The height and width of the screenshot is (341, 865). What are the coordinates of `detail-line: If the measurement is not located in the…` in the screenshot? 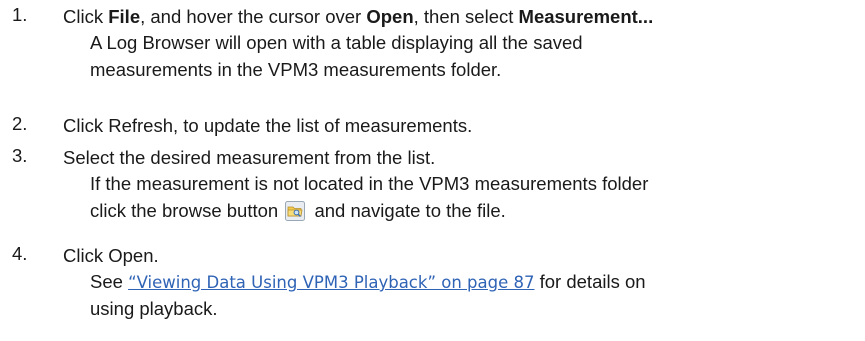 It's located at (369, 183).